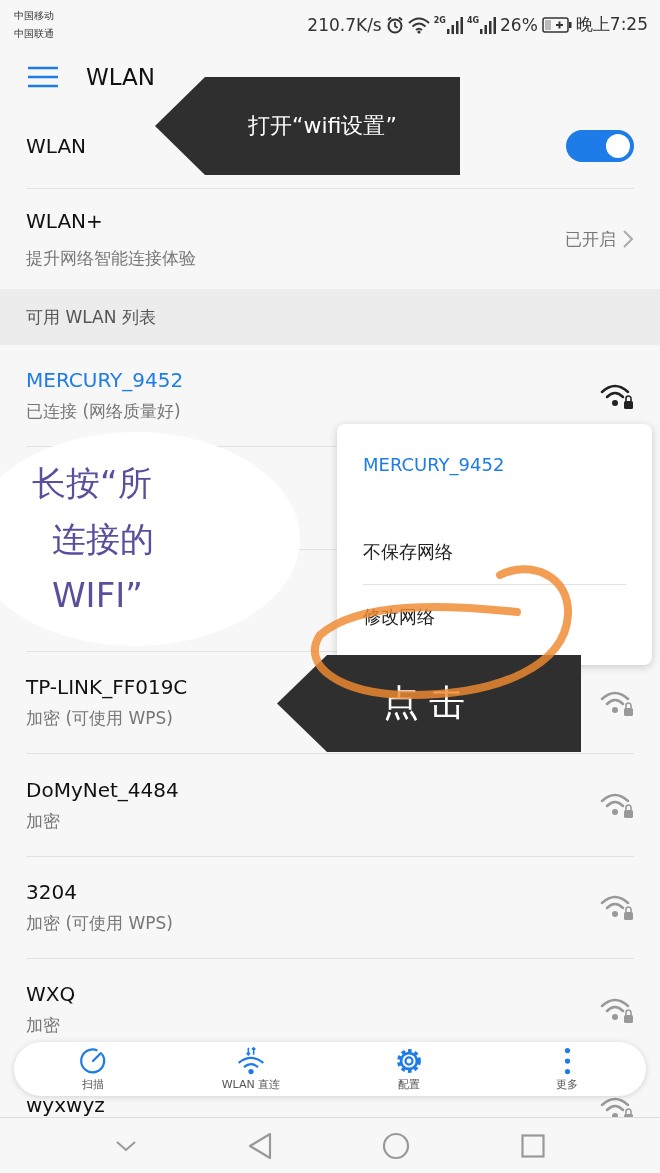  What do you see at coordinates (93, 1061) in the screenshot?
I see `scan-icon` at bounding box center [93, 1061].